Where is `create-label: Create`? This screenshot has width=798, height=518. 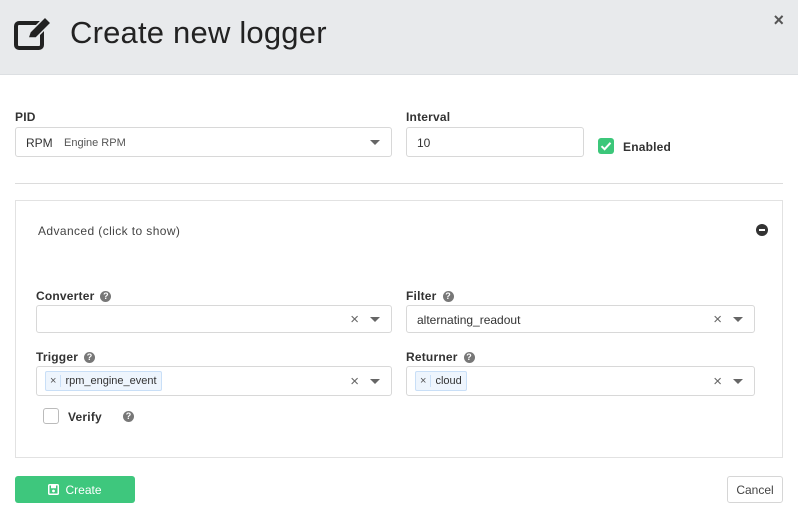
create-label: Create is located at coordinates (83, 489).